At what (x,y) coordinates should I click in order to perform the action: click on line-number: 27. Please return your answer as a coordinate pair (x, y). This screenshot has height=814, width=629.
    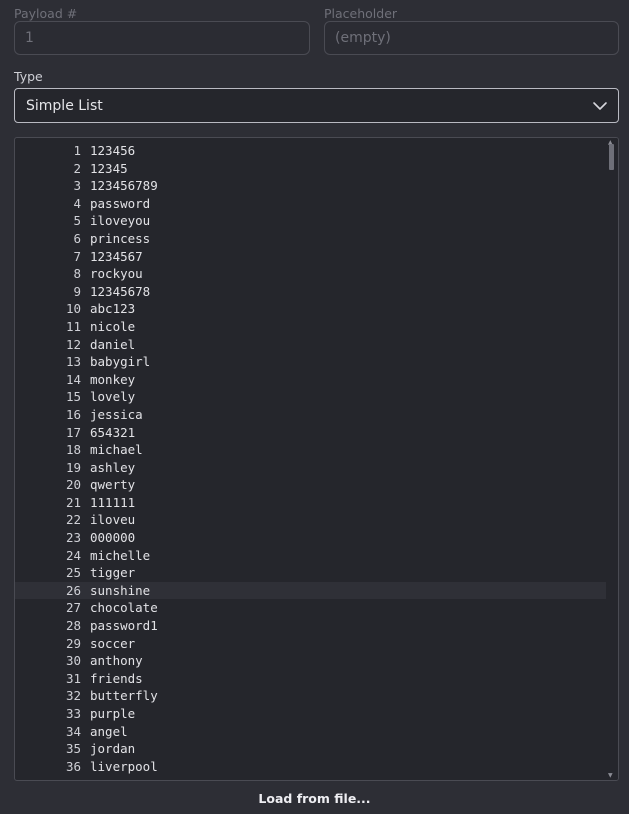
    Looking at the image, I should click on (73, 608).